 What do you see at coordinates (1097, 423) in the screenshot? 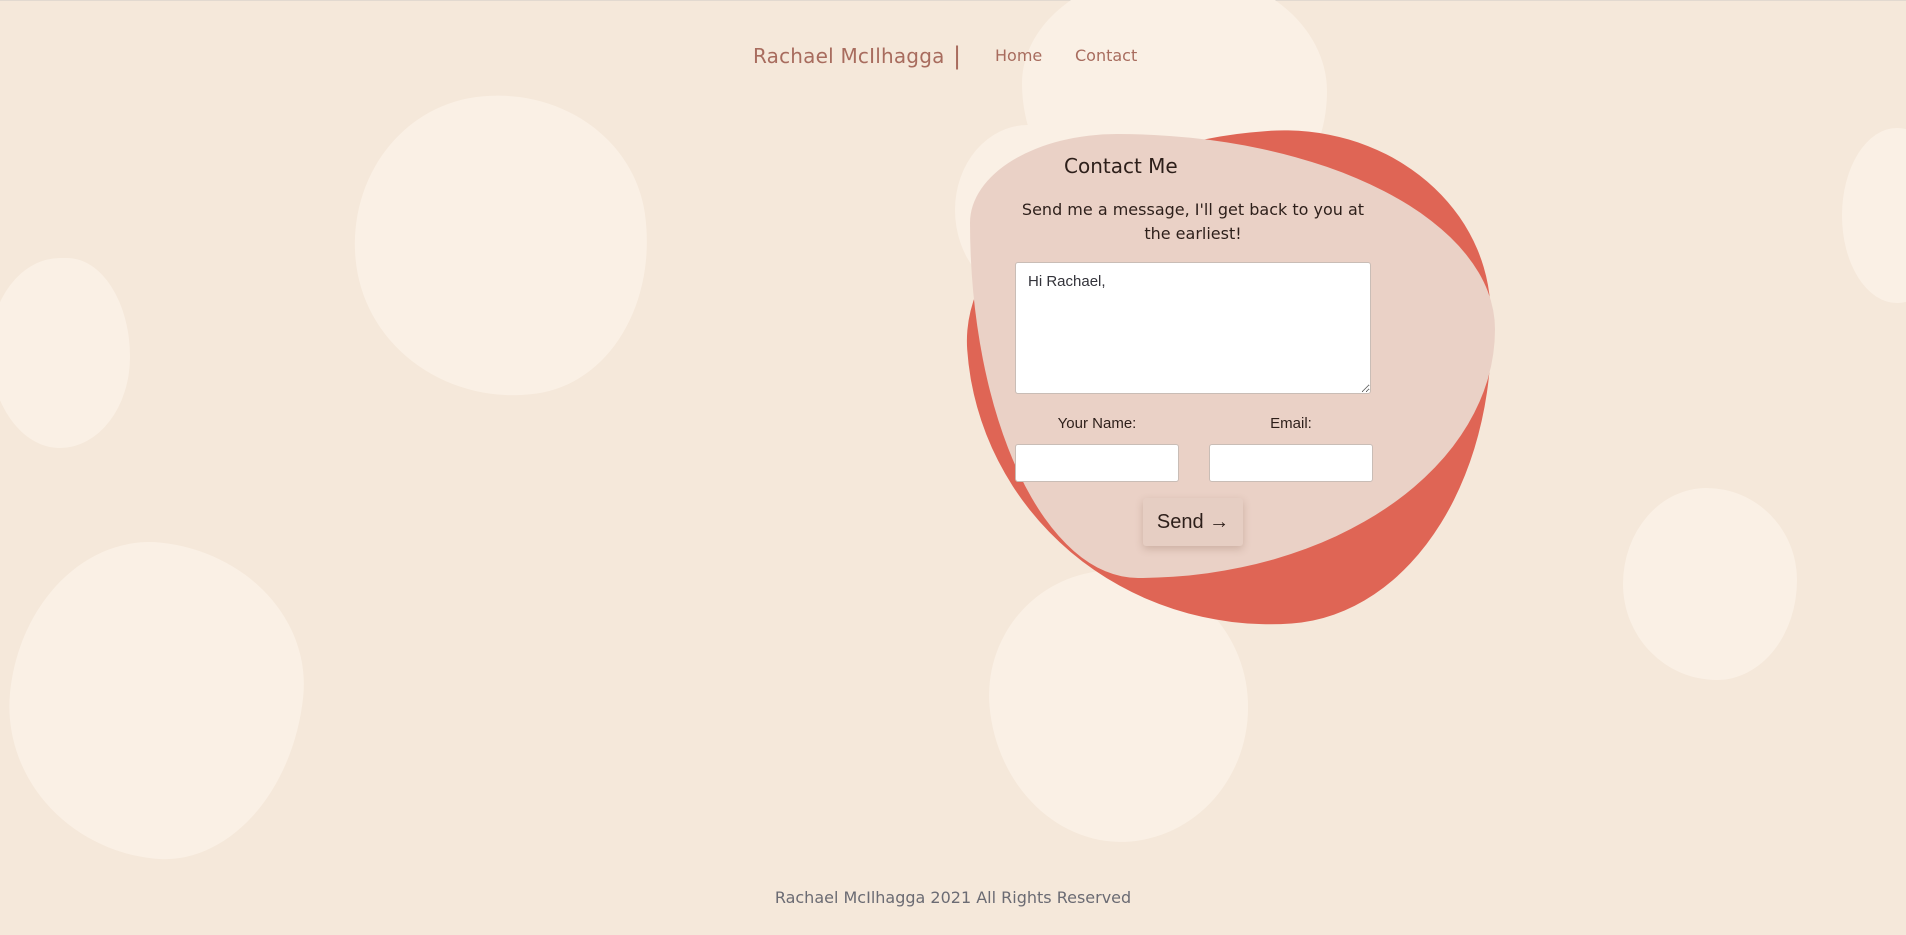
I see `name-label: Your Name:` at bounding box center [1097, 423].